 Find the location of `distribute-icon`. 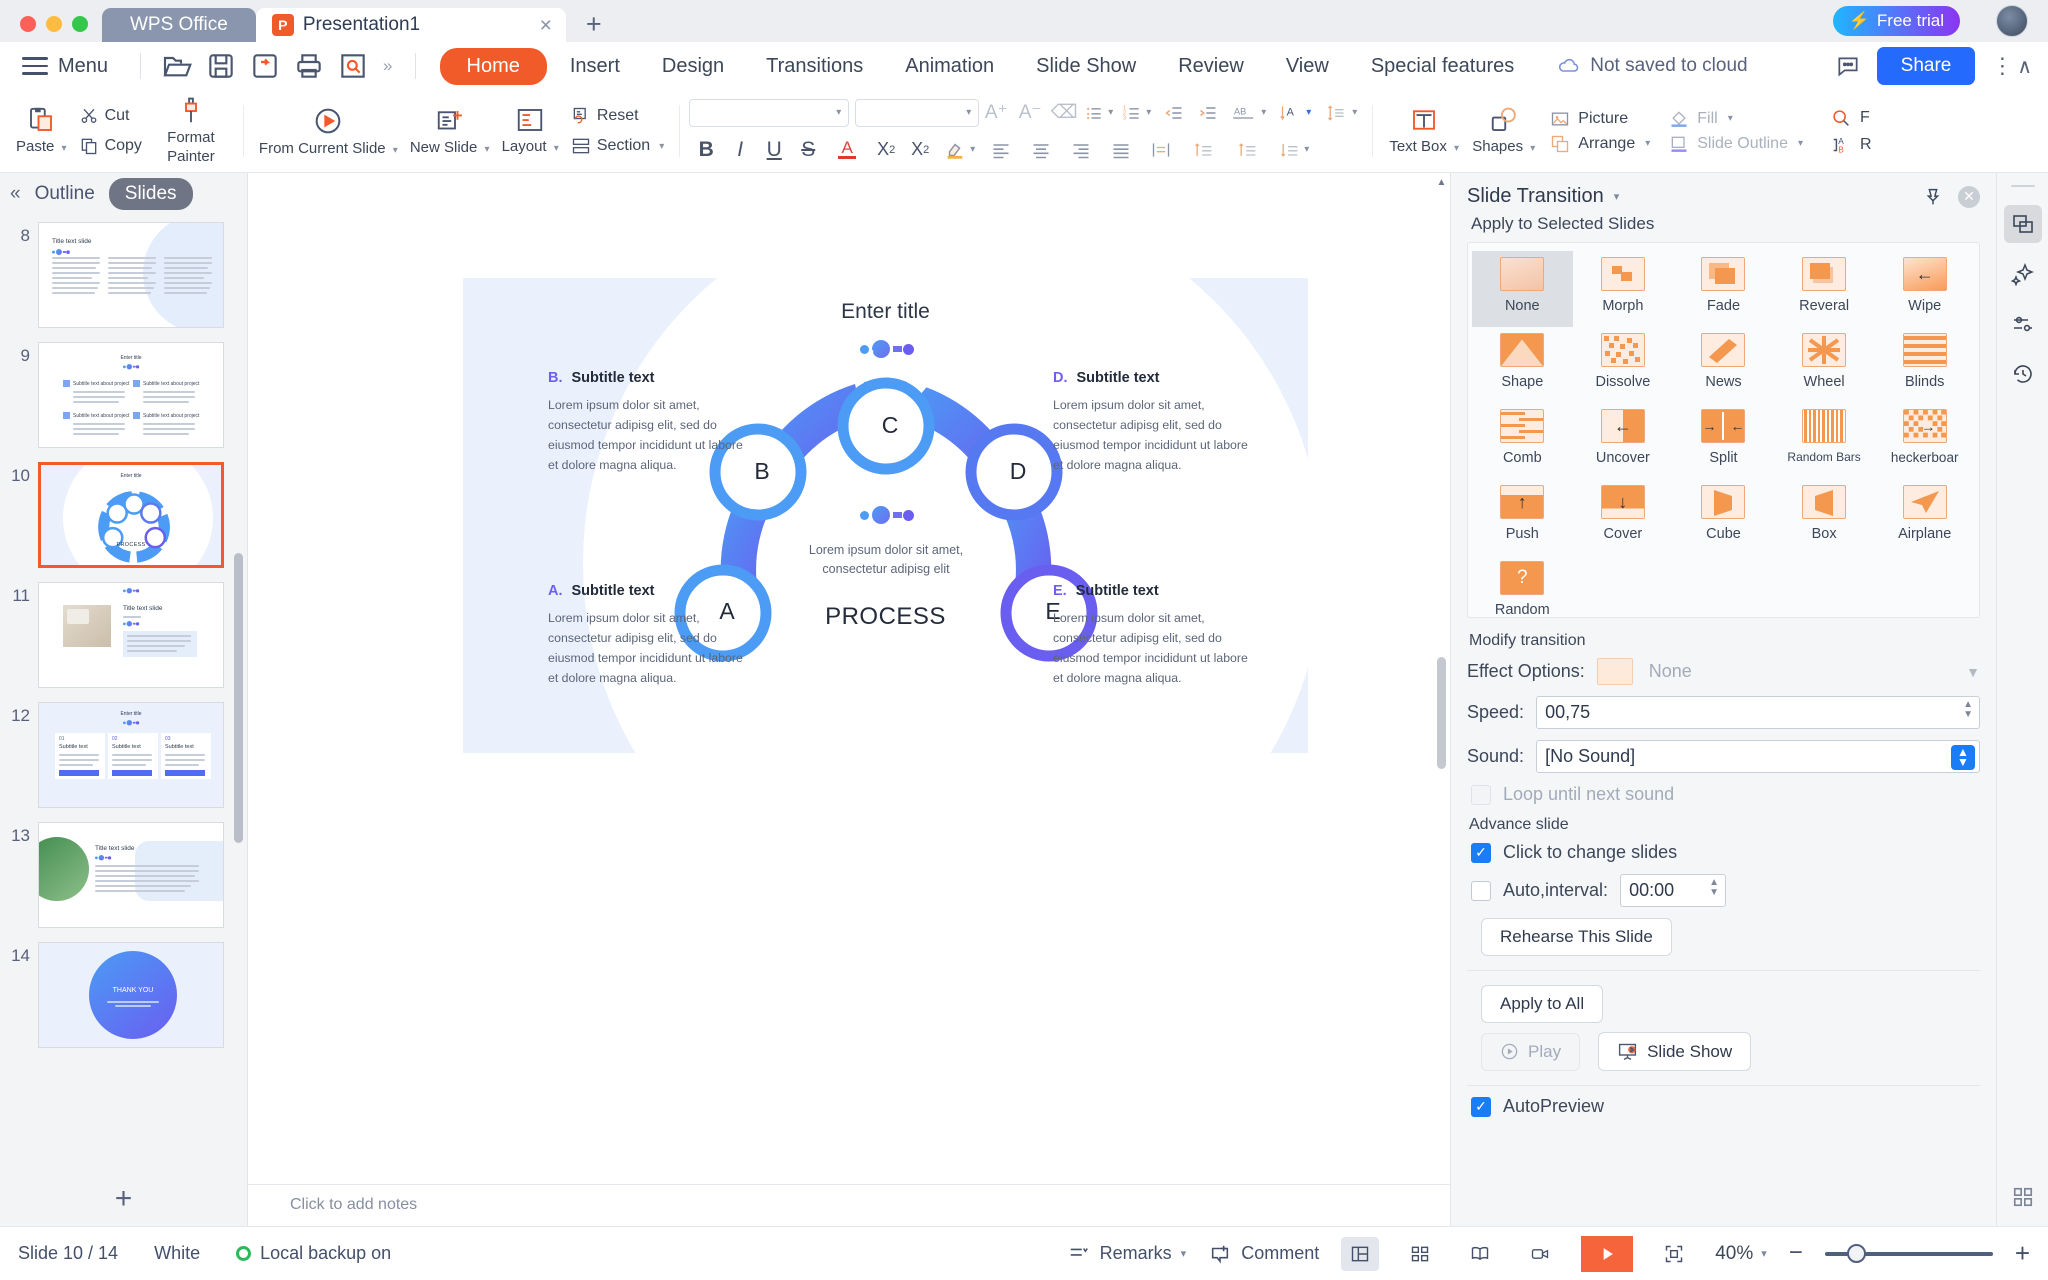

distribute-icon is located at coordinates (1161, 150).